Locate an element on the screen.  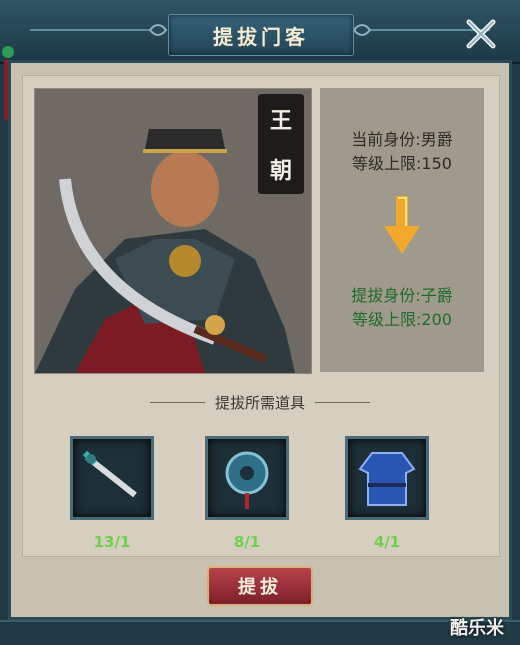
item-slot-pendant is located at coordinates (247, 478).